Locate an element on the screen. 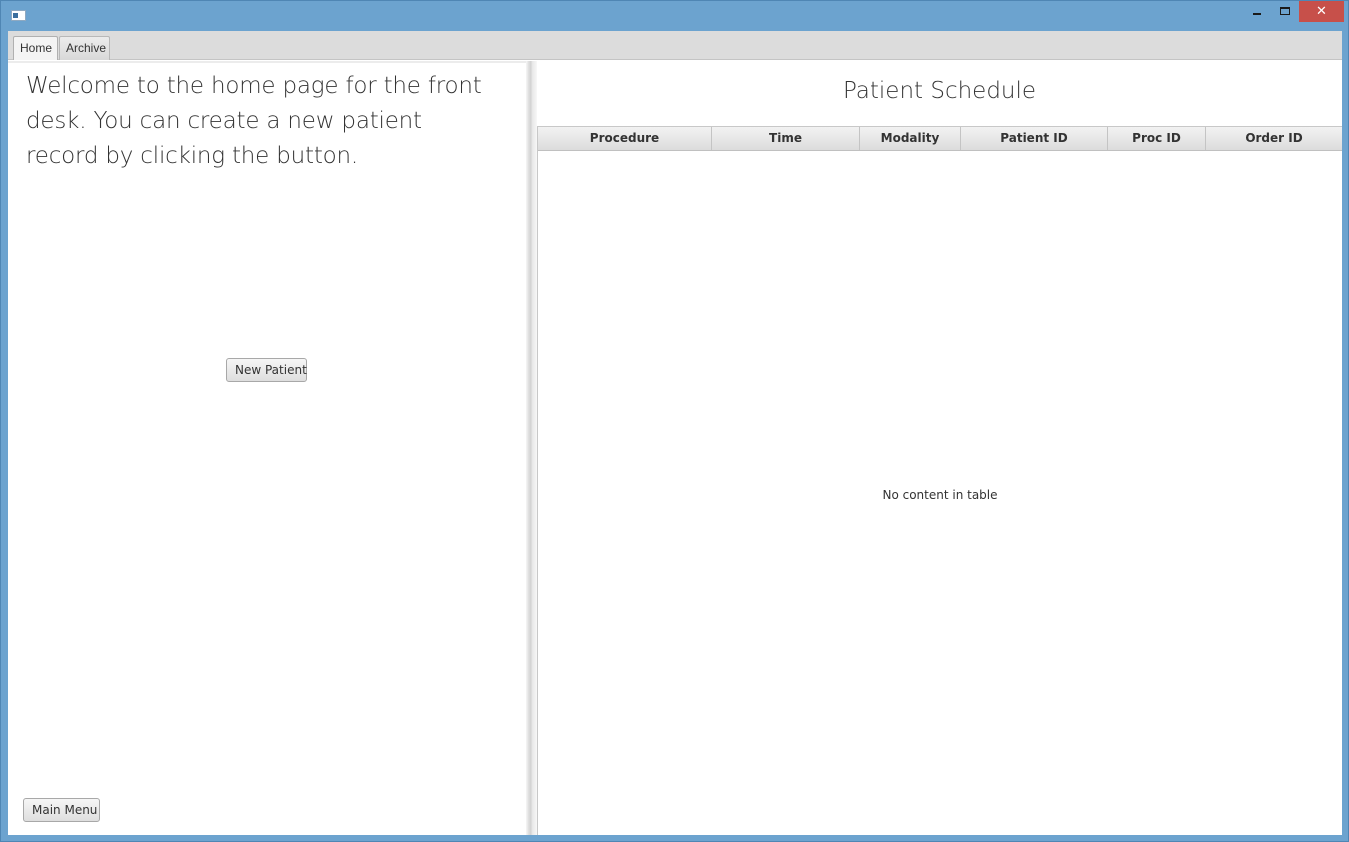  maximize-button is located at coordinates (1285, 11).